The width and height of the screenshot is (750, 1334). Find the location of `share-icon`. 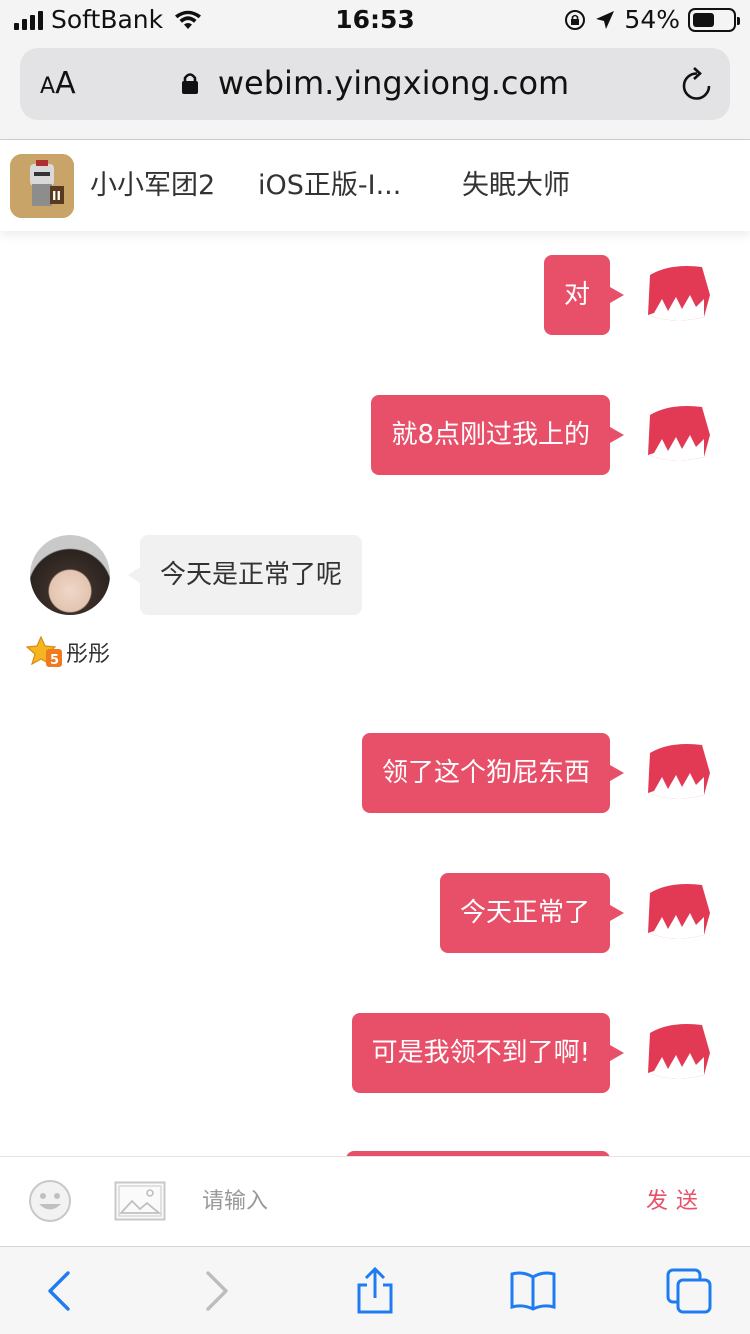

share-icon is located at coordinates (375, 1291).